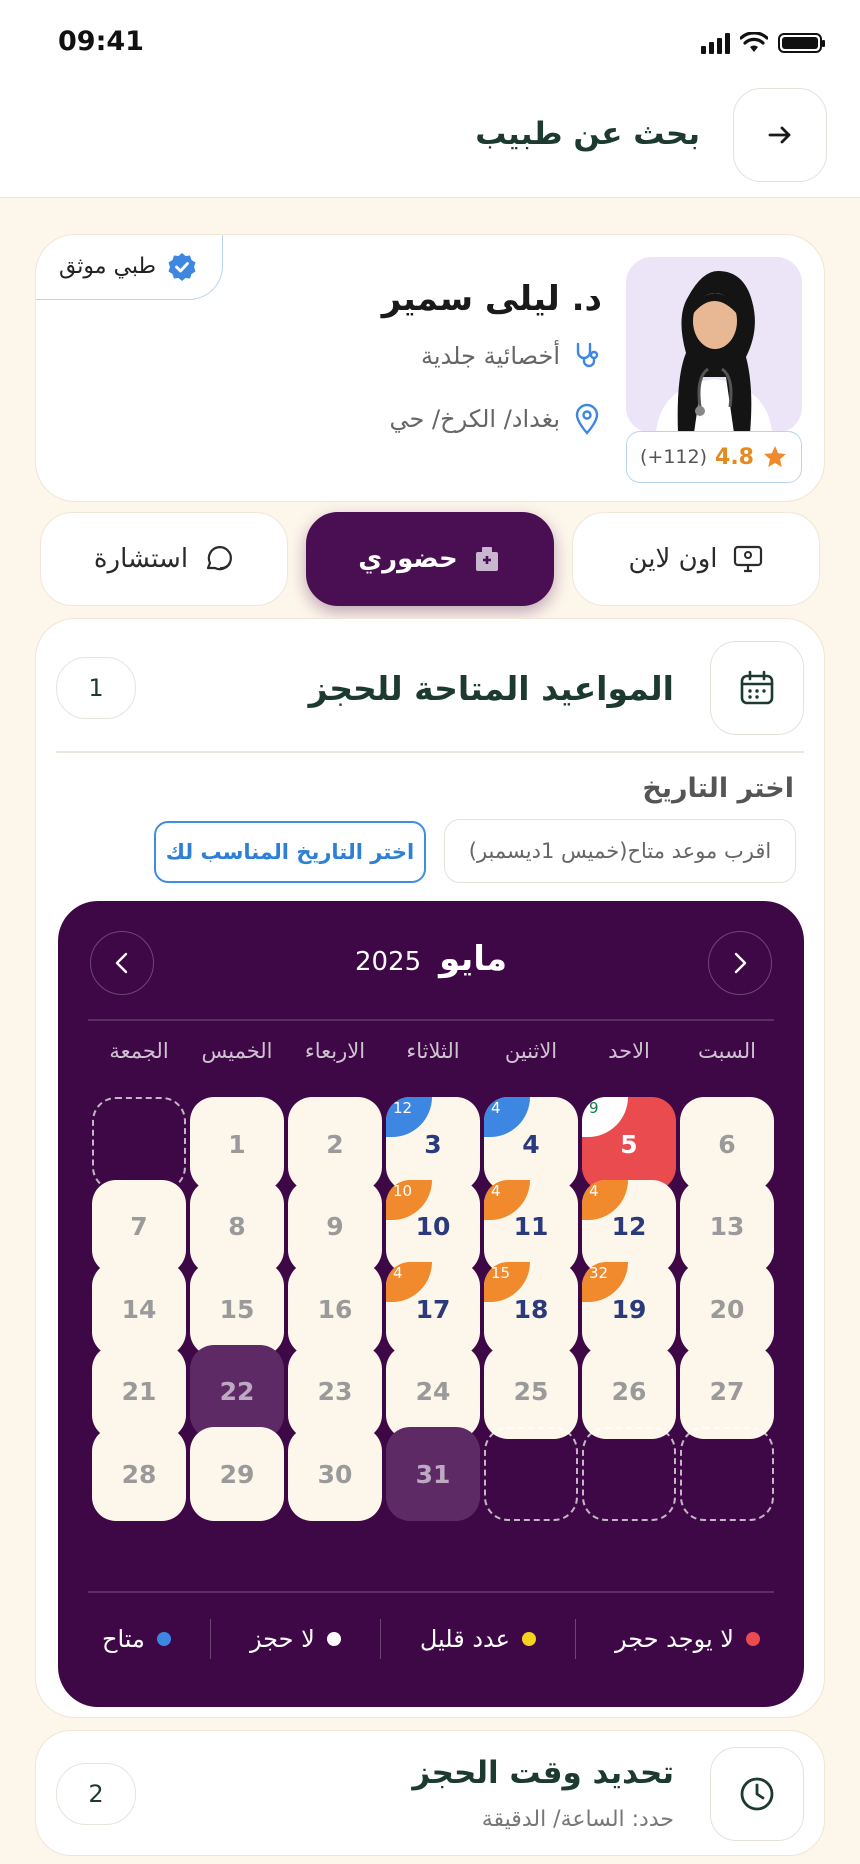 The image size is (860, 1864). I want to click on calendar-day-number: 14, so click(139, 1309).